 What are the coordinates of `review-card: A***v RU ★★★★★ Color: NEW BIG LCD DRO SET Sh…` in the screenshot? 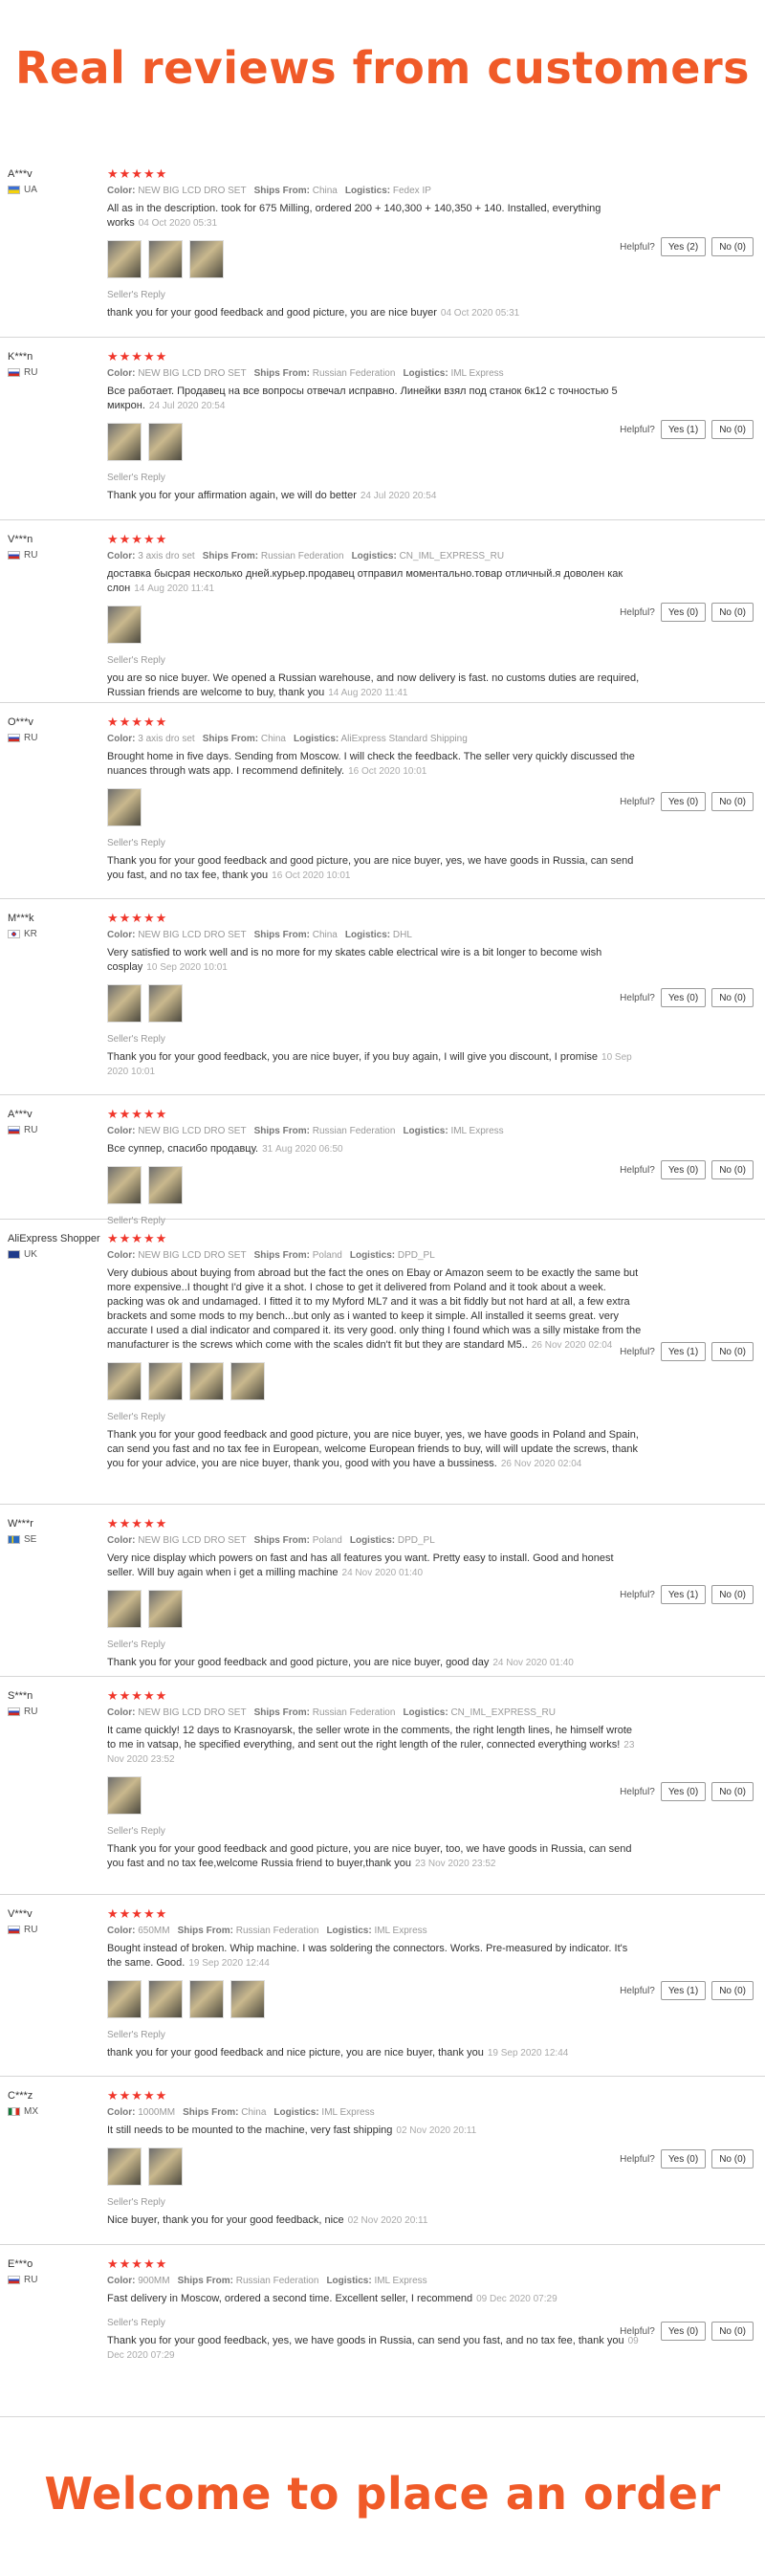 It's located at (382, 1160).